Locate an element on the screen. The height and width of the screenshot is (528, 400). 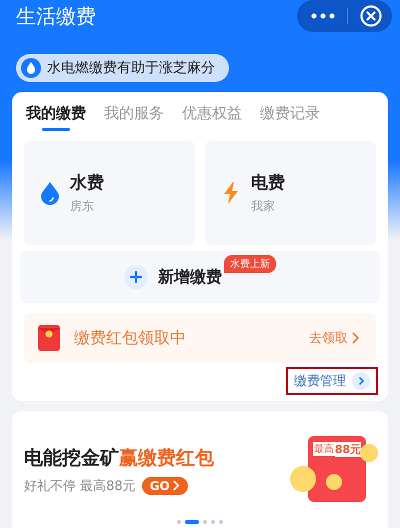
add-bill-label: 新增缴费 is located at coordinates (190, 277).